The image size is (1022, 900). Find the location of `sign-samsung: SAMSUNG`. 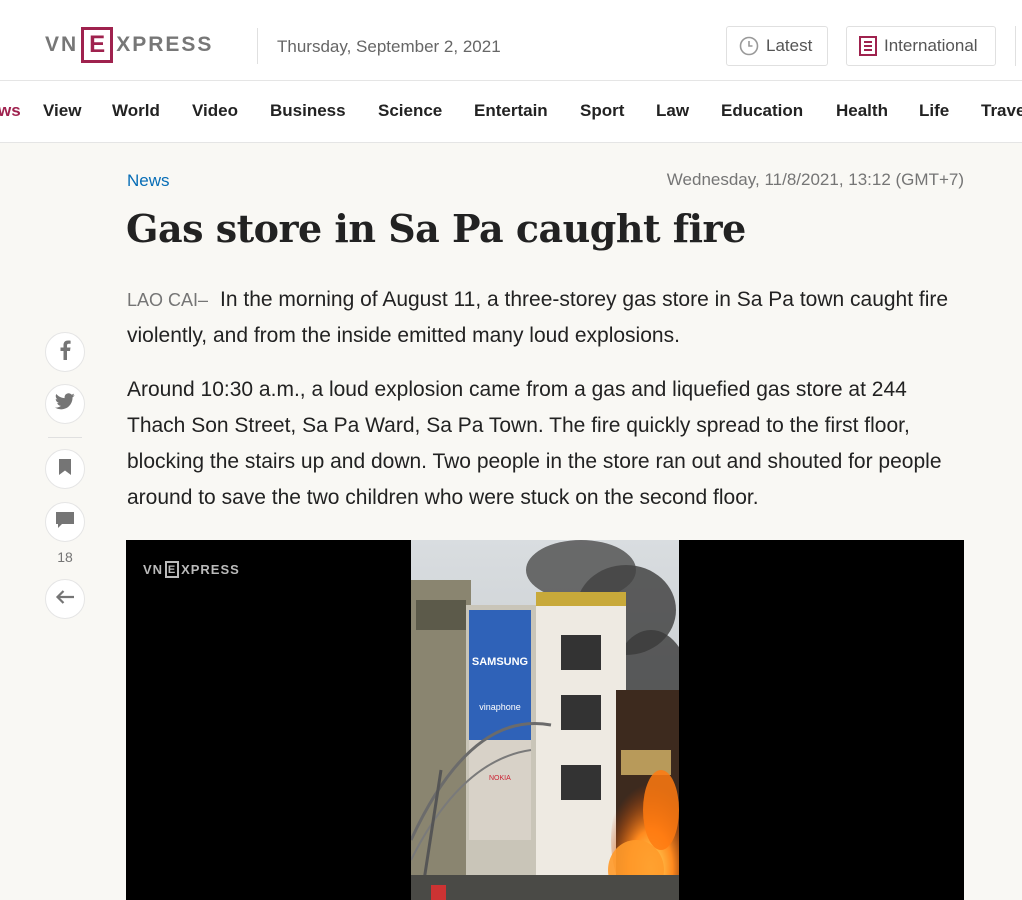

sign-samsung: SAMSUNG is located at coordinates (500, 662).